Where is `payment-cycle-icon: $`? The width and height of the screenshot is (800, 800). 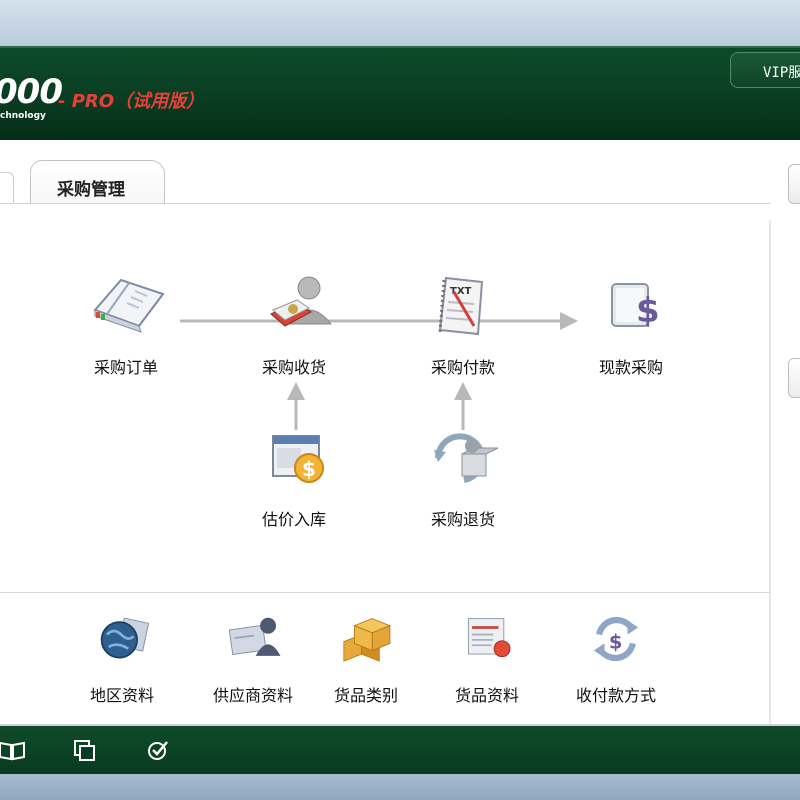 payment-cycle-icon: $ is located at coordinates (616, 639).